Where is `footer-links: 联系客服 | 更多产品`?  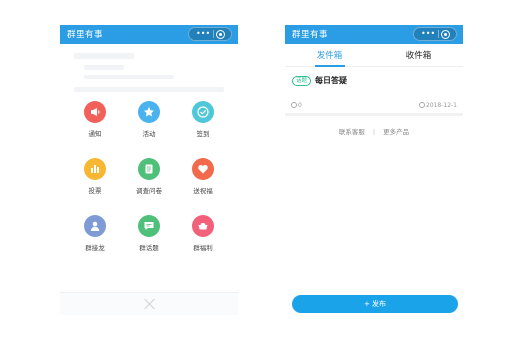 footer-links: 联系客服 | 更多产品 is located at coordinates (374, 131).